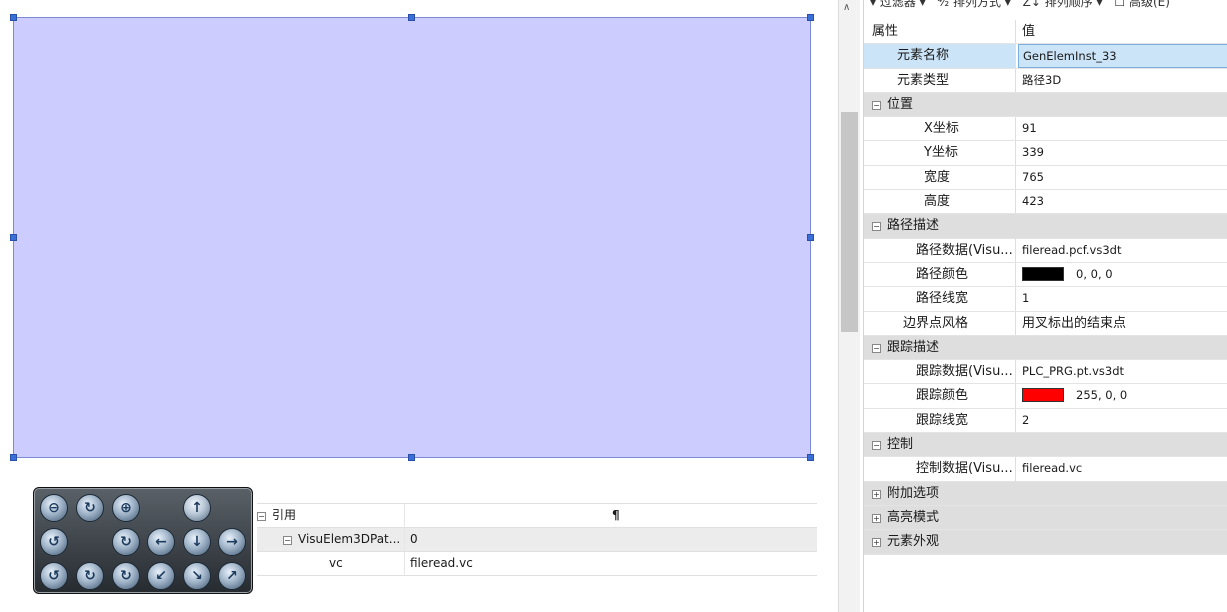 The height and width of the screenshot is (612, 1227). Describe the element at coordinates (940, 153) in the screenshot. I see `y-label: Y坐标` at that location.